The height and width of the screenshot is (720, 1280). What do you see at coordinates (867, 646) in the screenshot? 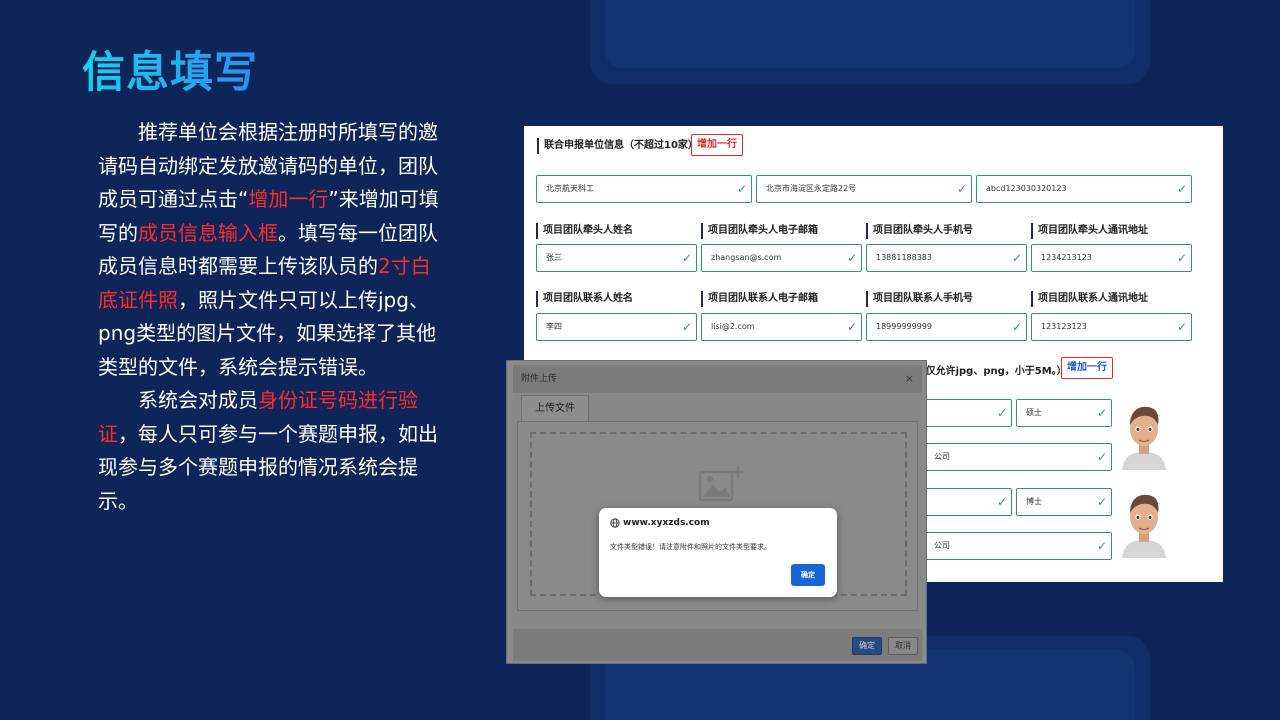
I see `dialog-ok-button: 确定` at bounding box center [867, 646].